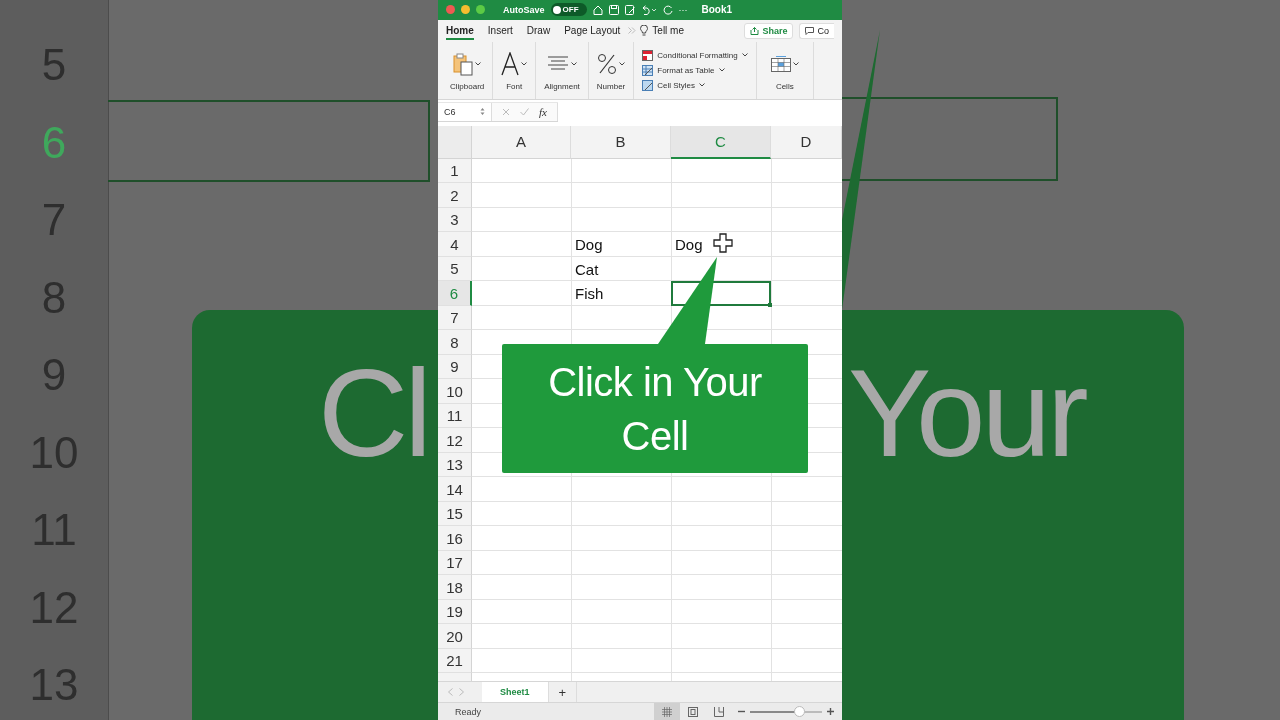 The width and height of the screenshot is (1280, 720). I want to click on row-header: 14, so click(455, 489).